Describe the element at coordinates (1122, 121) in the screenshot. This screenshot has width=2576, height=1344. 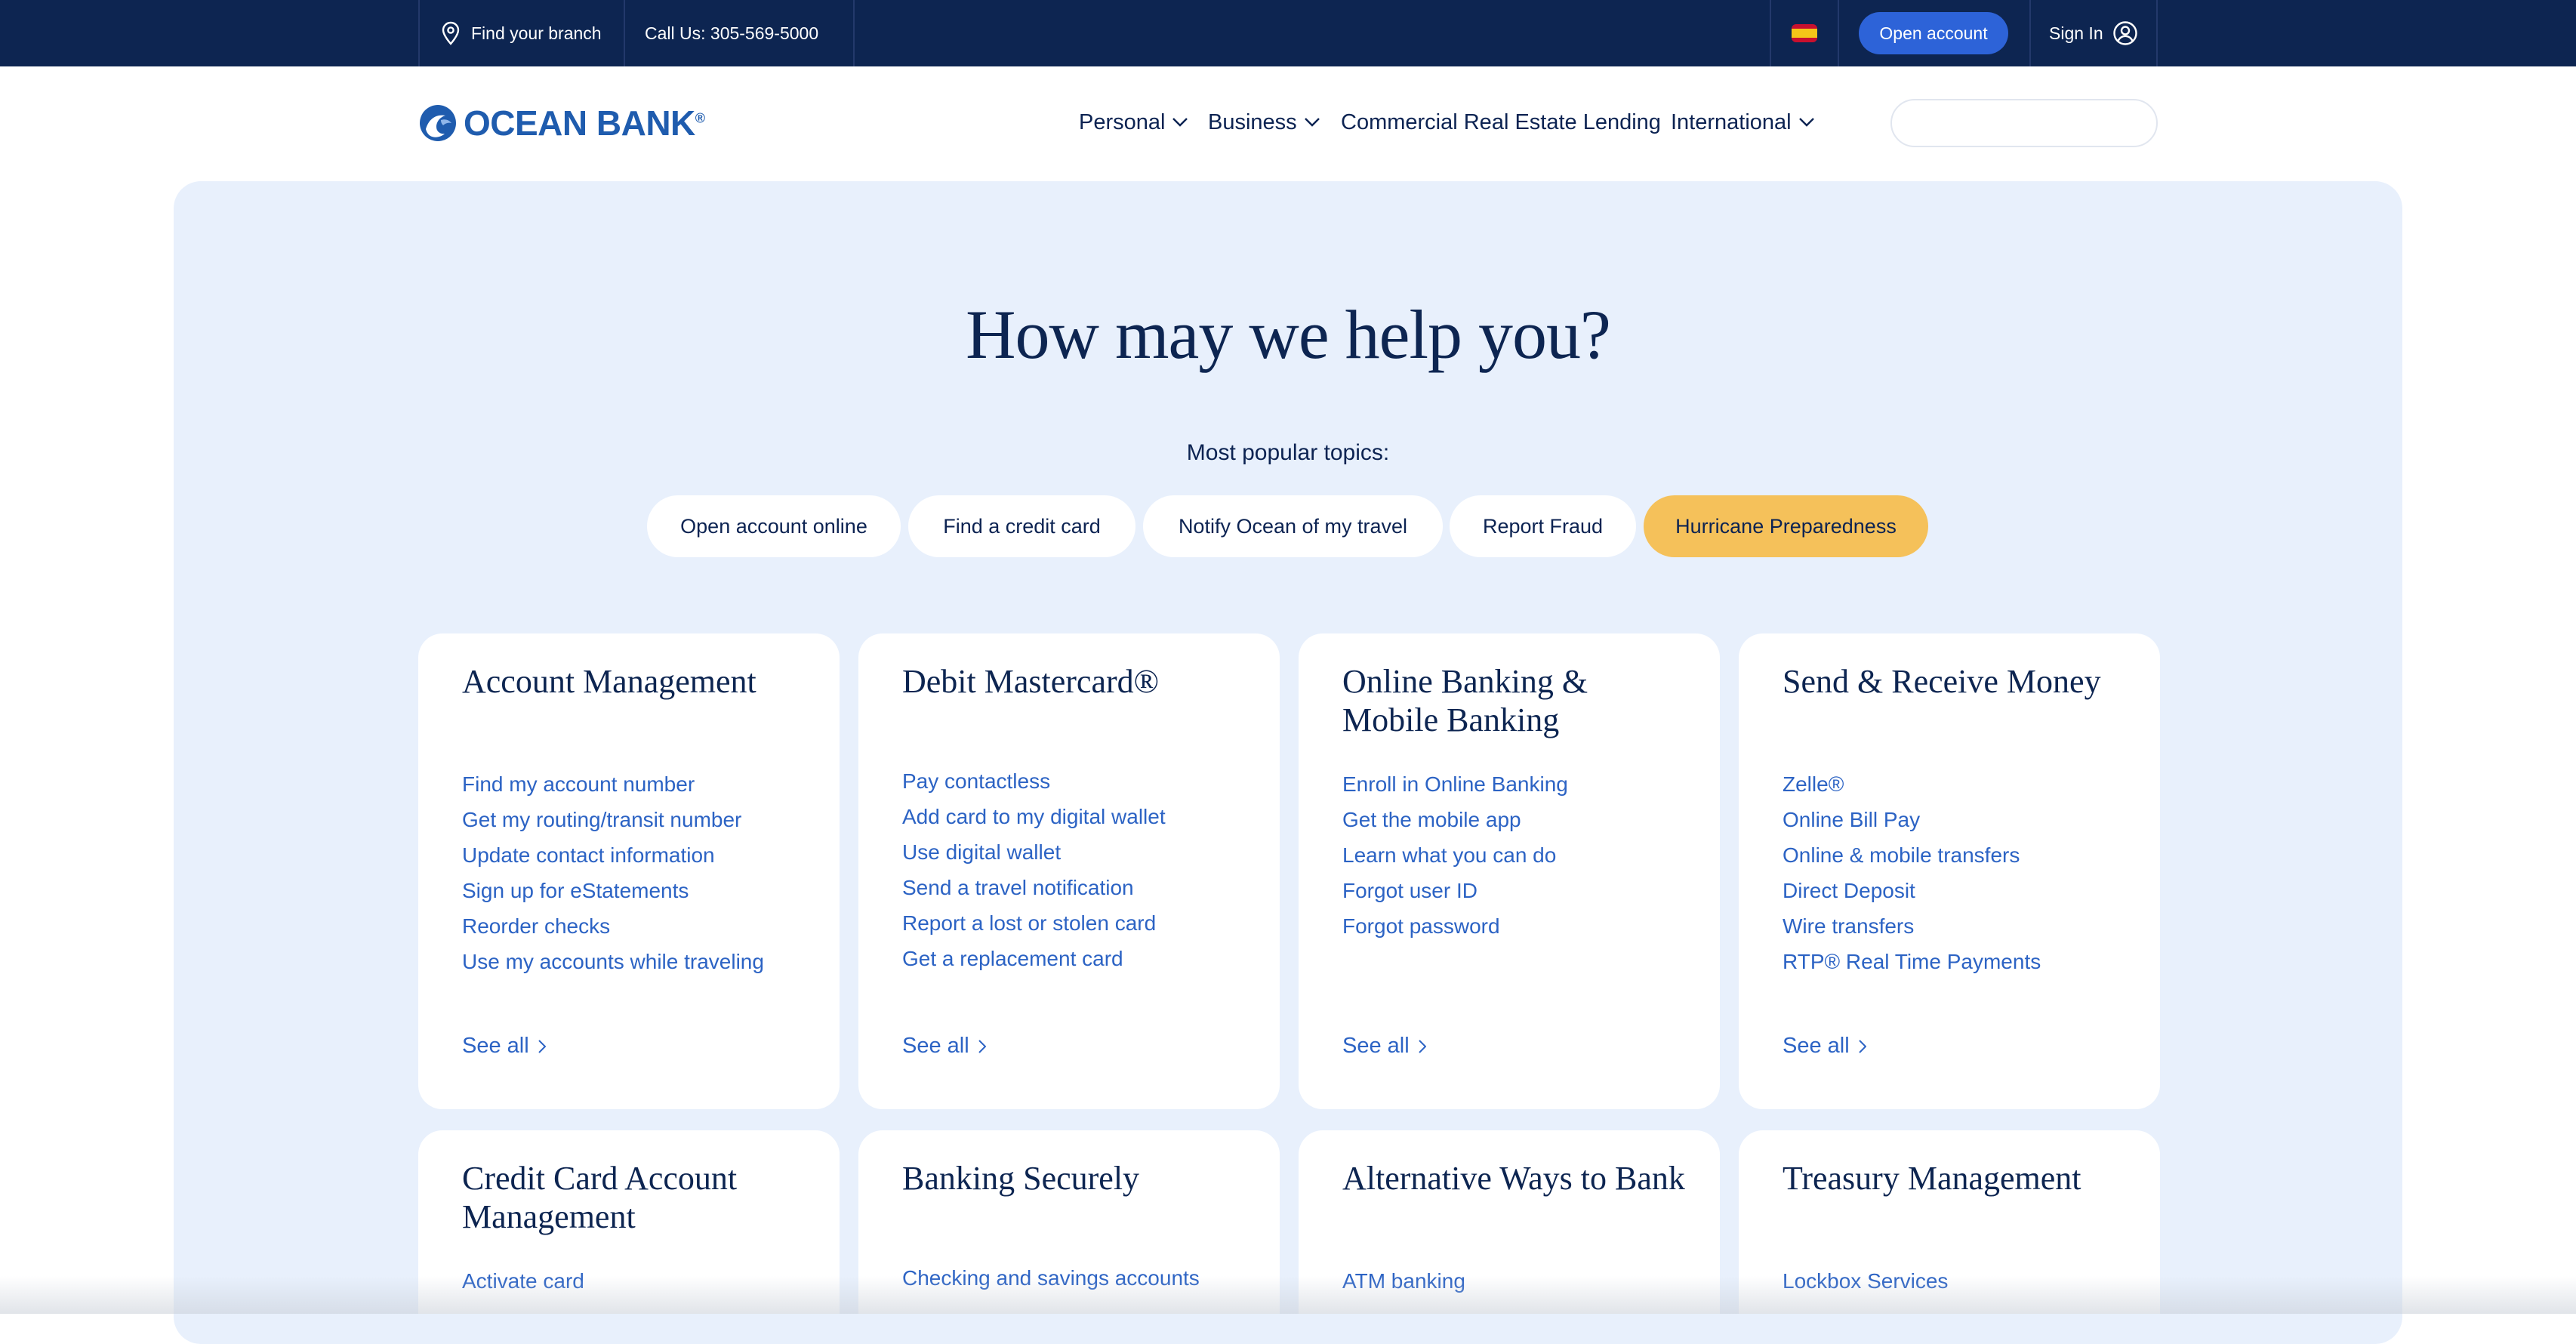
I see `nav-personal-label: Personal` at that location.